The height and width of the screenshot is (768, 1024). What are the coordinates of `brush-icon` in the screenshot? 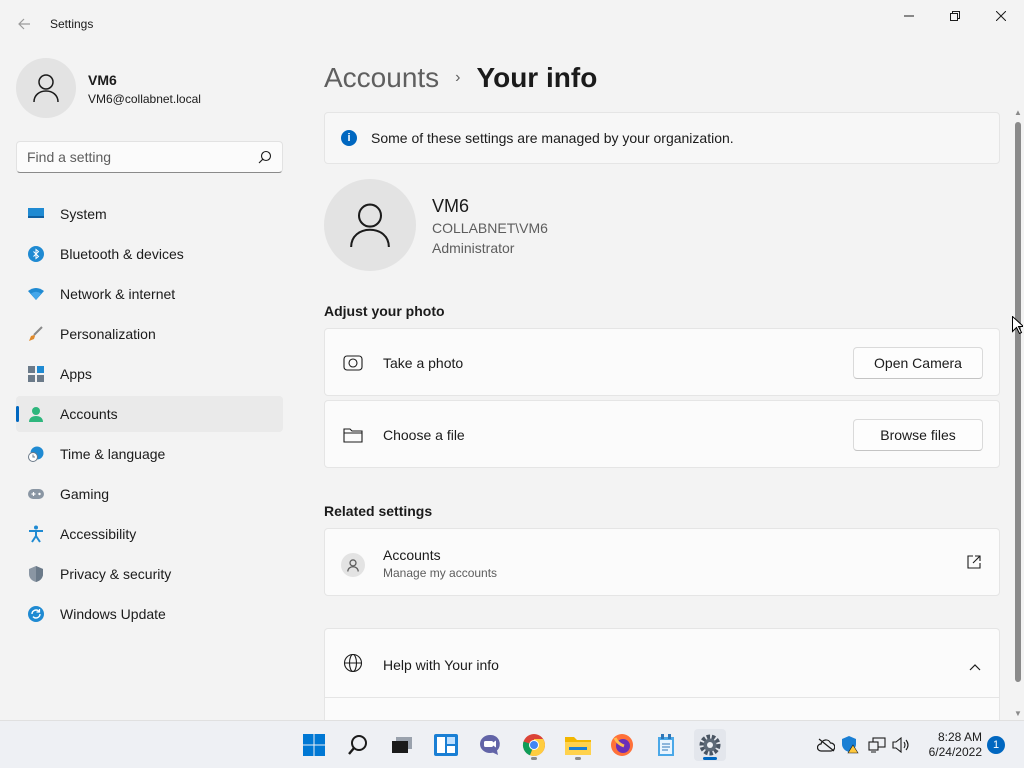 It's located at (36, 334).